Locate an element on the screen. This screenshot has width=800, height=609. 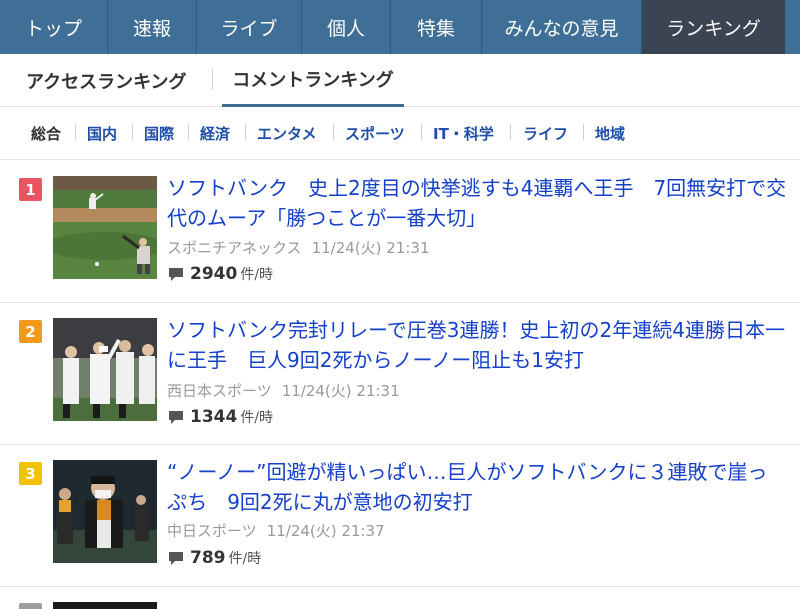
baseball-pitch-photo-icon is located at coordinates (105, 227).